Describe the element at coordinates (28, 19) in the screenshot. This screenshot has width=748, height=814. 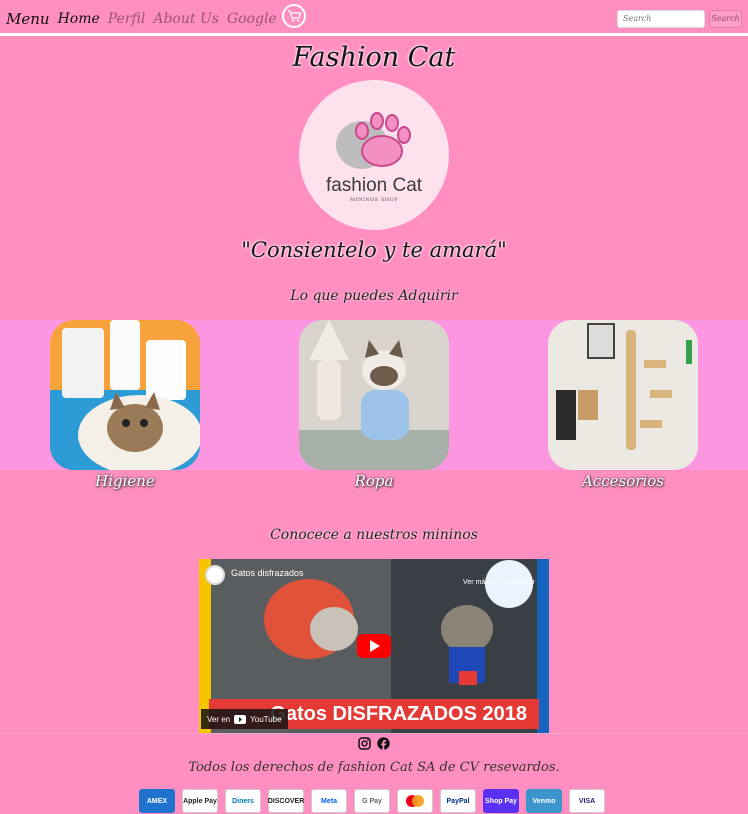
I see `nav-brand-menu: Menu` at that location.